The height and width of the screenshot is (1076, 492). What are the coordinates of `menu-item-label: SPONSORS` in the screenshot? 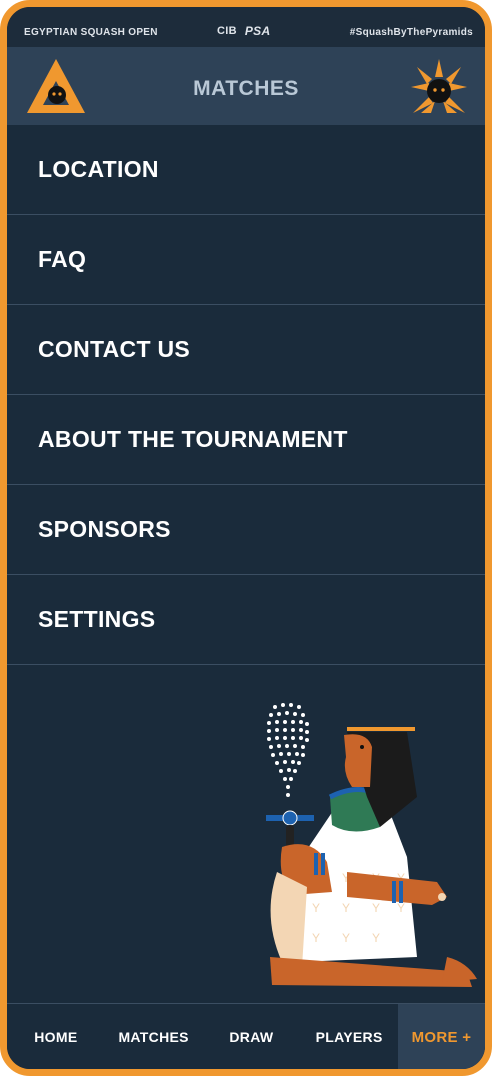 It's located at (104, 529).